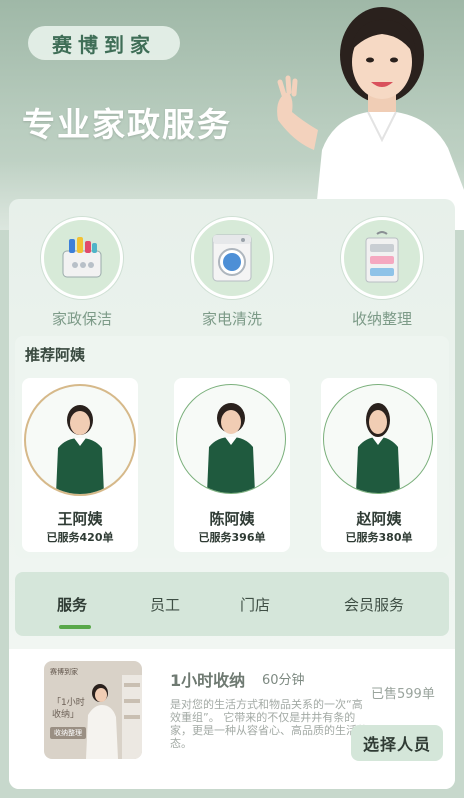 The width and height of the screenshot is (464, 798). Describe the element at coordinates (75, 627) in the screenshot. I see `active-tab-indicator` at that location.